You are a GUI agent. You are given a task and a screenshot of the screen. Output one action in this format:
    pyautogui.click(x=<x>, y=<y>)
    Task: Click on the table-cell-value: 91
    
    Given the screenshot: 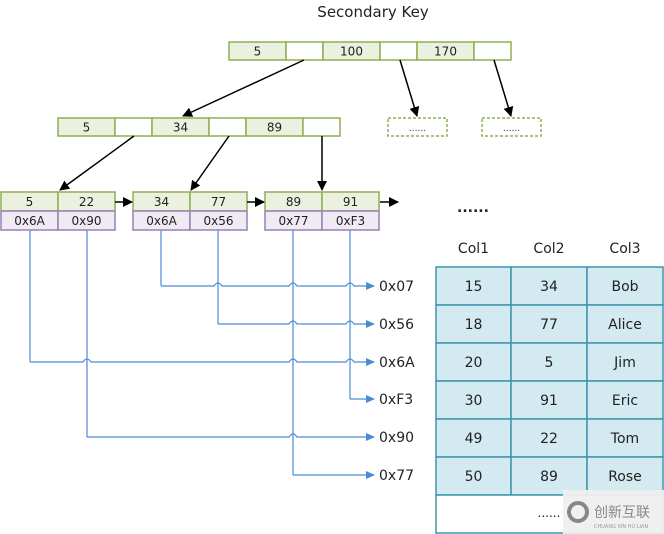 What is the action you would take?
    pyautogui.click(x=549, y=401)
    